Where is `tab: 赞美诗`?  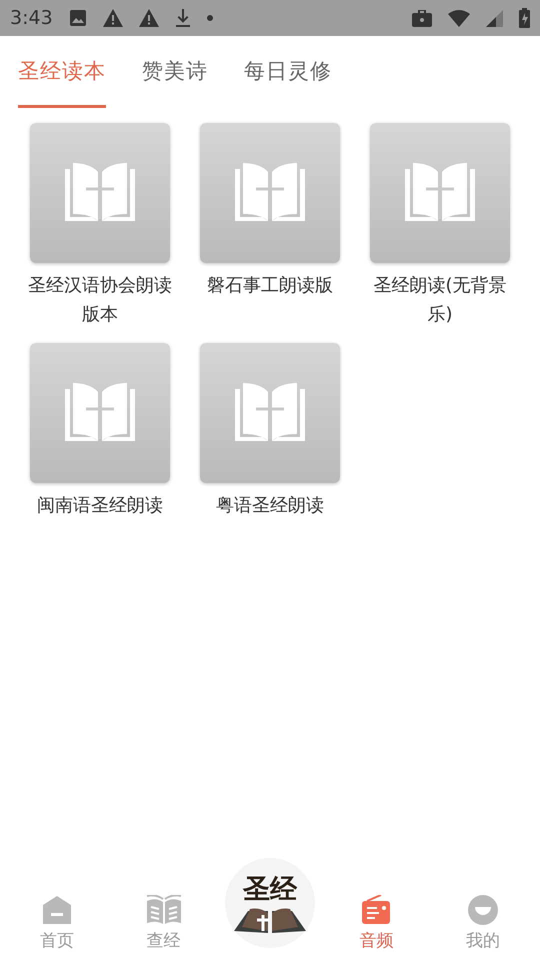 tab: 赞美诗 is located at coordinates (175, 72).